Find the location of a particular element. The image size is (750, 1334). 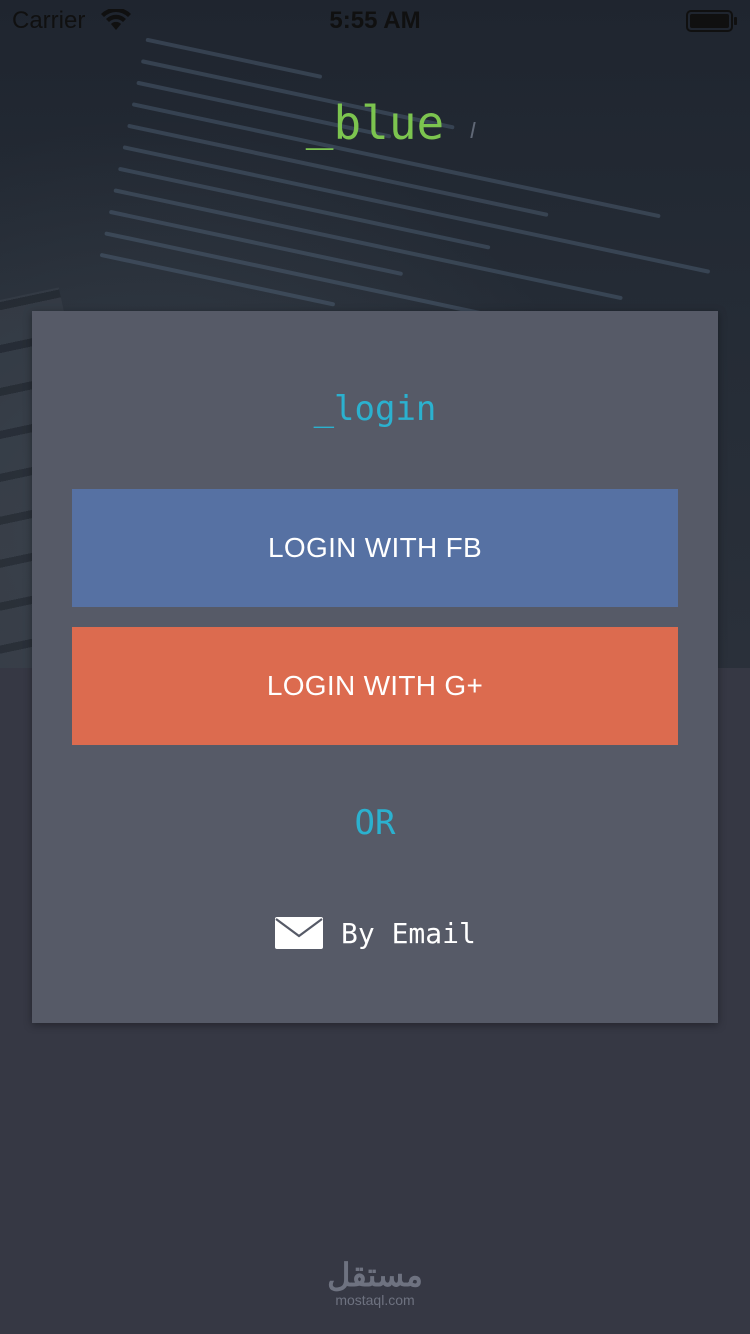

mail-icon is located at coordinates (299, 933).